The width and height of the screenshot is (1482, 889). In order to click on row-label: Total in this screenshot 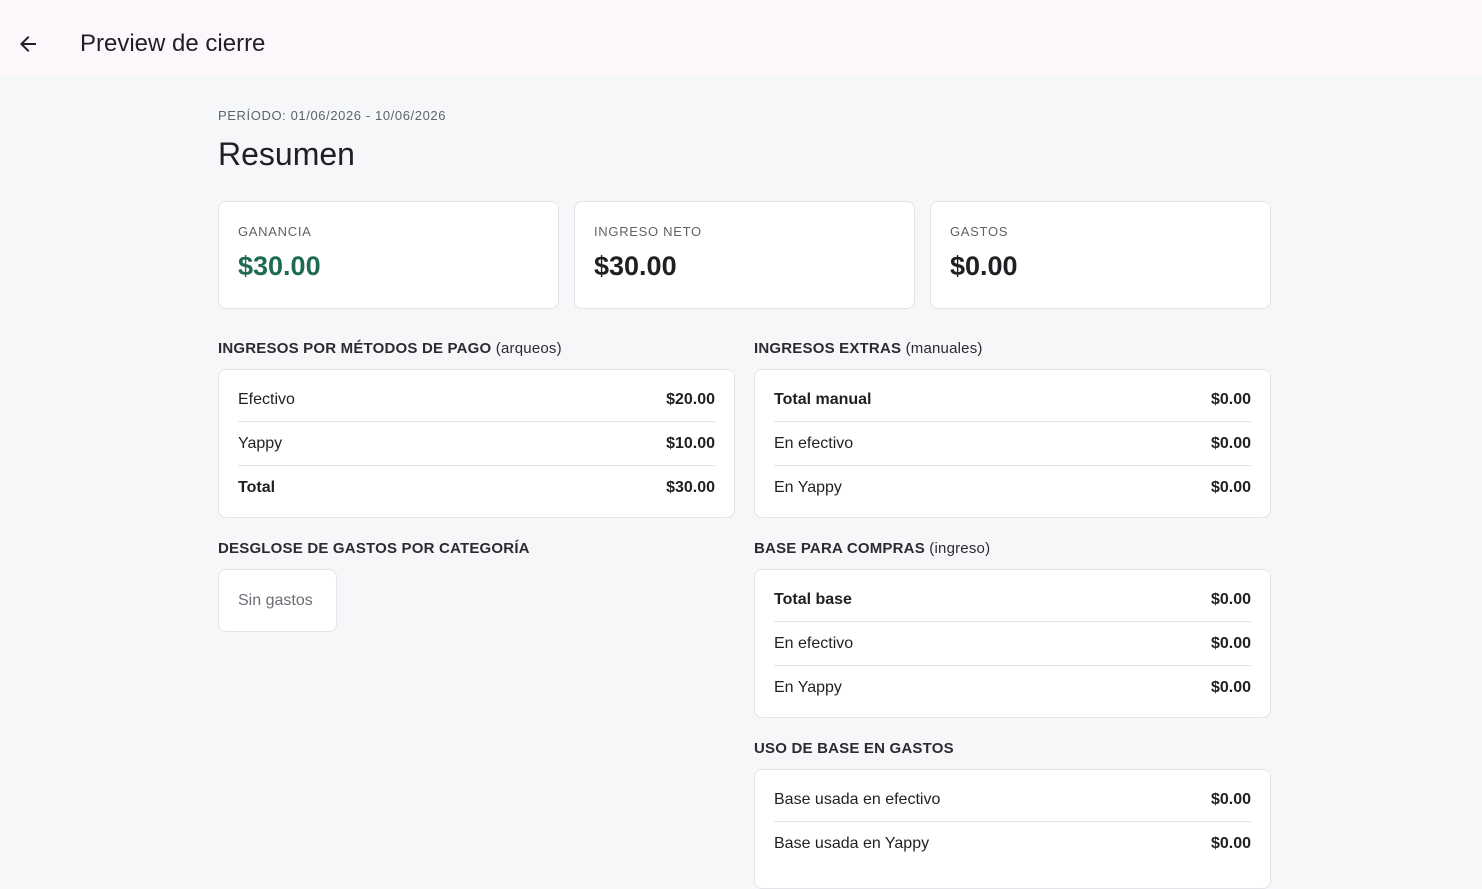, I will do `click(257, 487)`.